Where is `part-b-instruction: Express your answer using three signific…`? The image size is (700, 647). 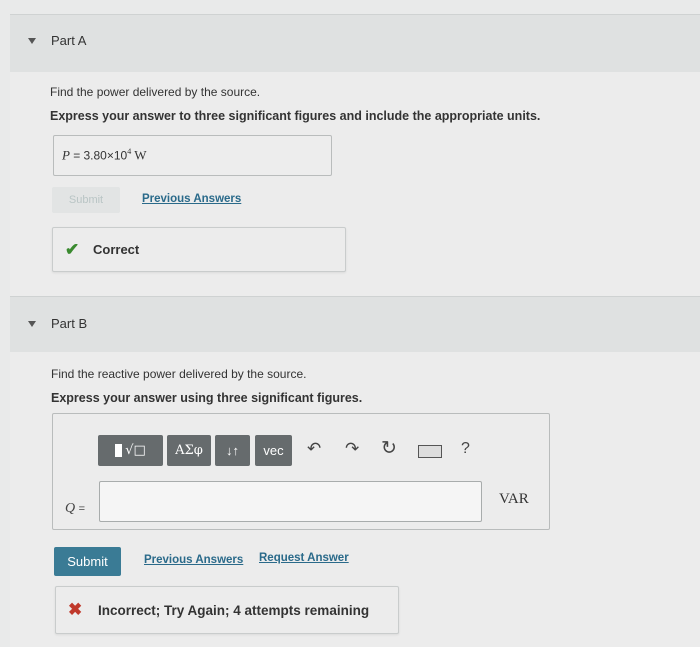
part-b-instruction: Express your answer using three signific… is located at coordinates (207, 398).